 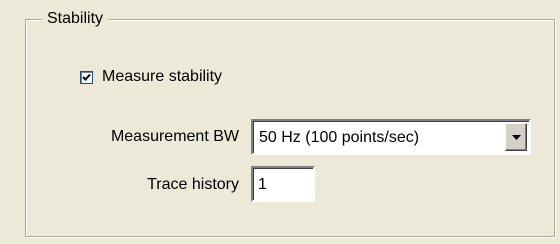 What do you see at coordinates (193, 184) in the screenshot?
I see `trace-history-label: Trace history` at bounding box center [193, 184].